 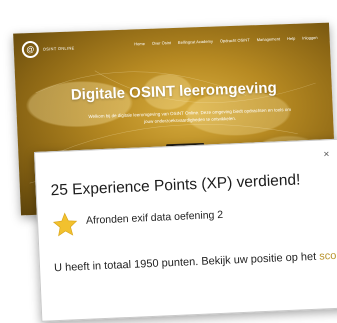 I want to click on site-logo: @ OSINT ONLINE, so click(x=48, y=49).